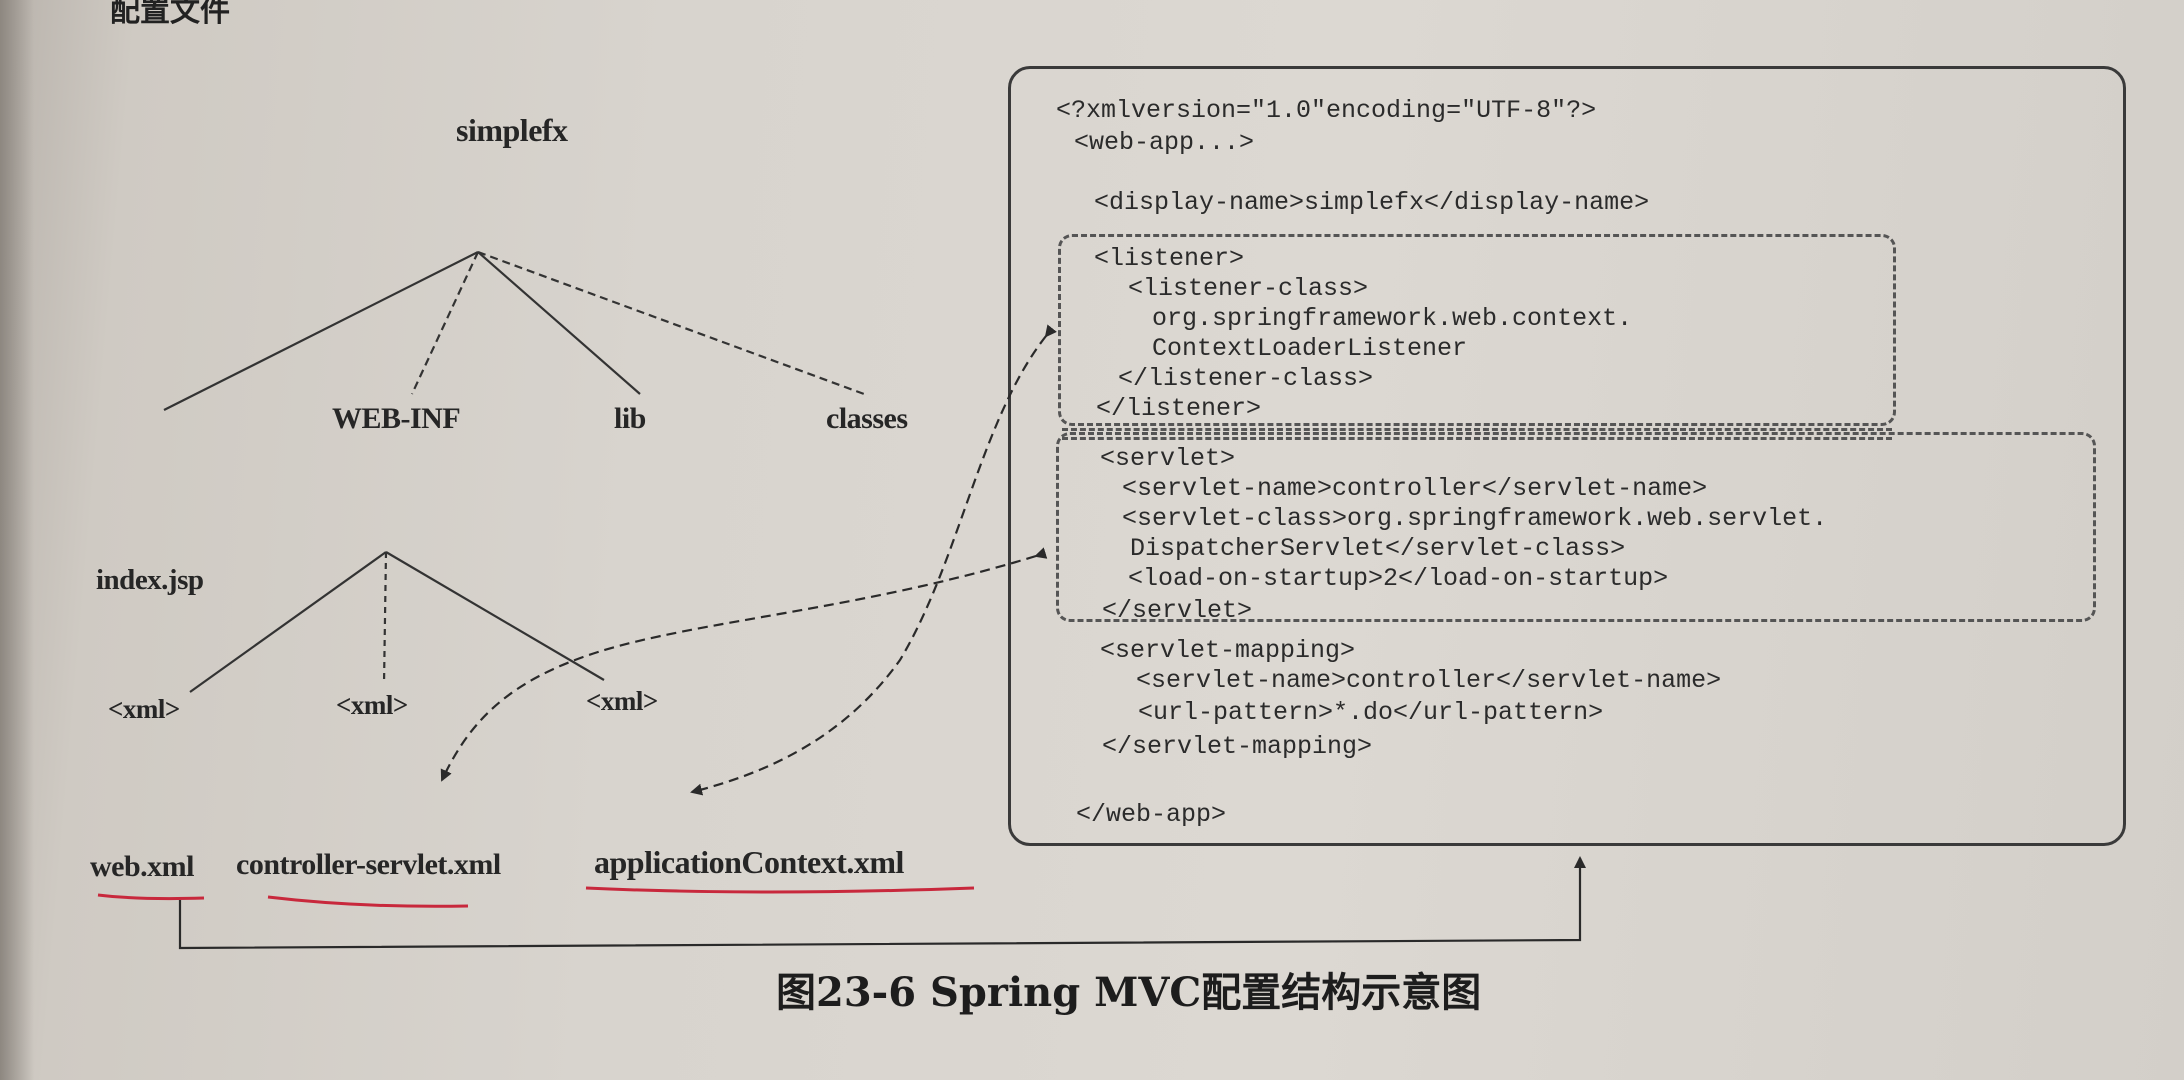 This screenshot has height=1080, width=2184. Describe the element at coordinates (882, 903) in the screenshot. I see `web-xml-connector` at that location.